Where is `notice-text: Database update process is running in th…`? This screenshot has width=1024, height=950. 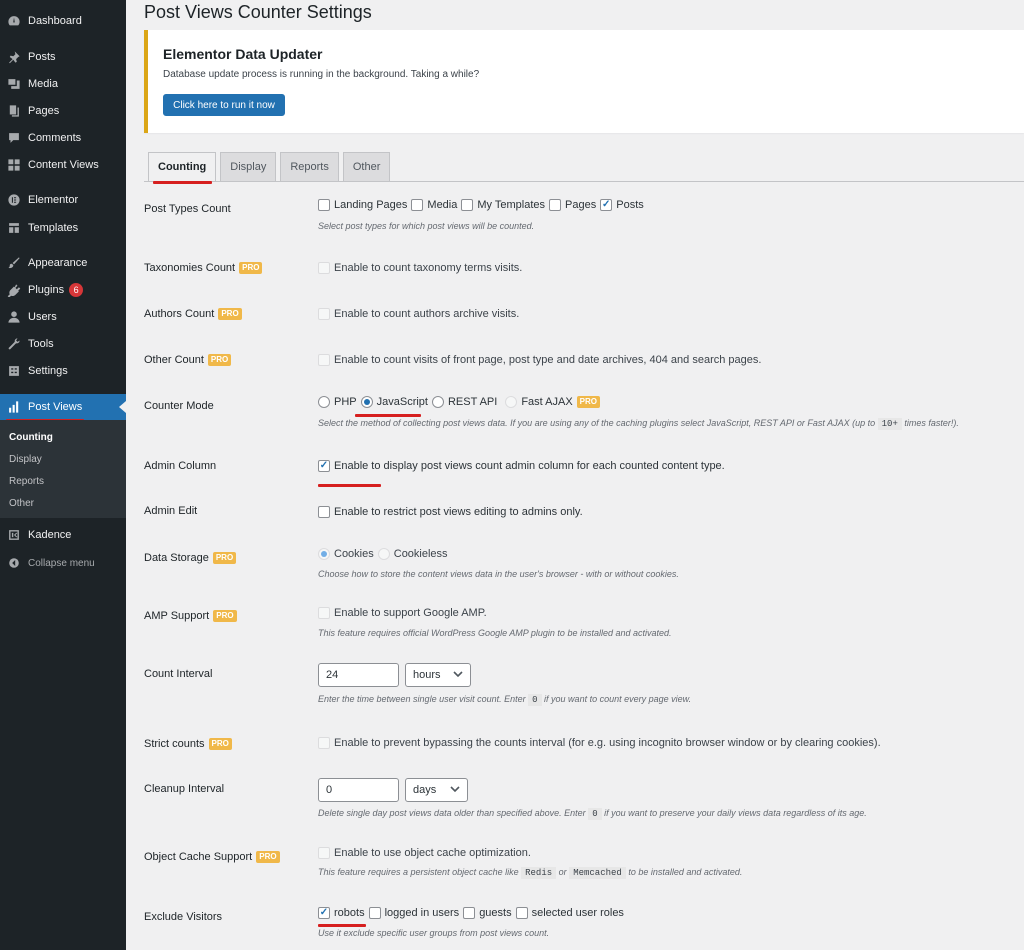 notice-text: Database update process is running in th… is located at coordinates (321, 74).